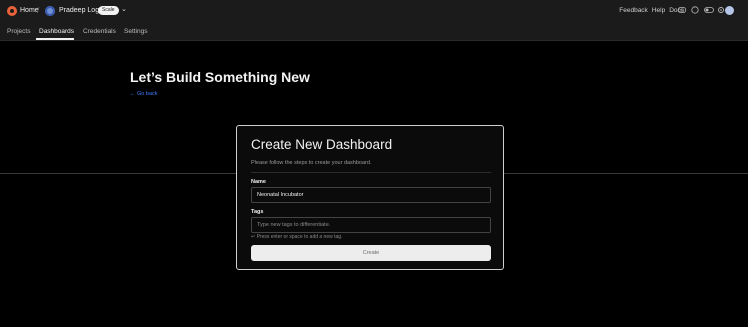 The width and height of the screenshot is (748, 327). Describe the element at coordinates (371, 225) in the screenshot. I see `tags-input` at that location.